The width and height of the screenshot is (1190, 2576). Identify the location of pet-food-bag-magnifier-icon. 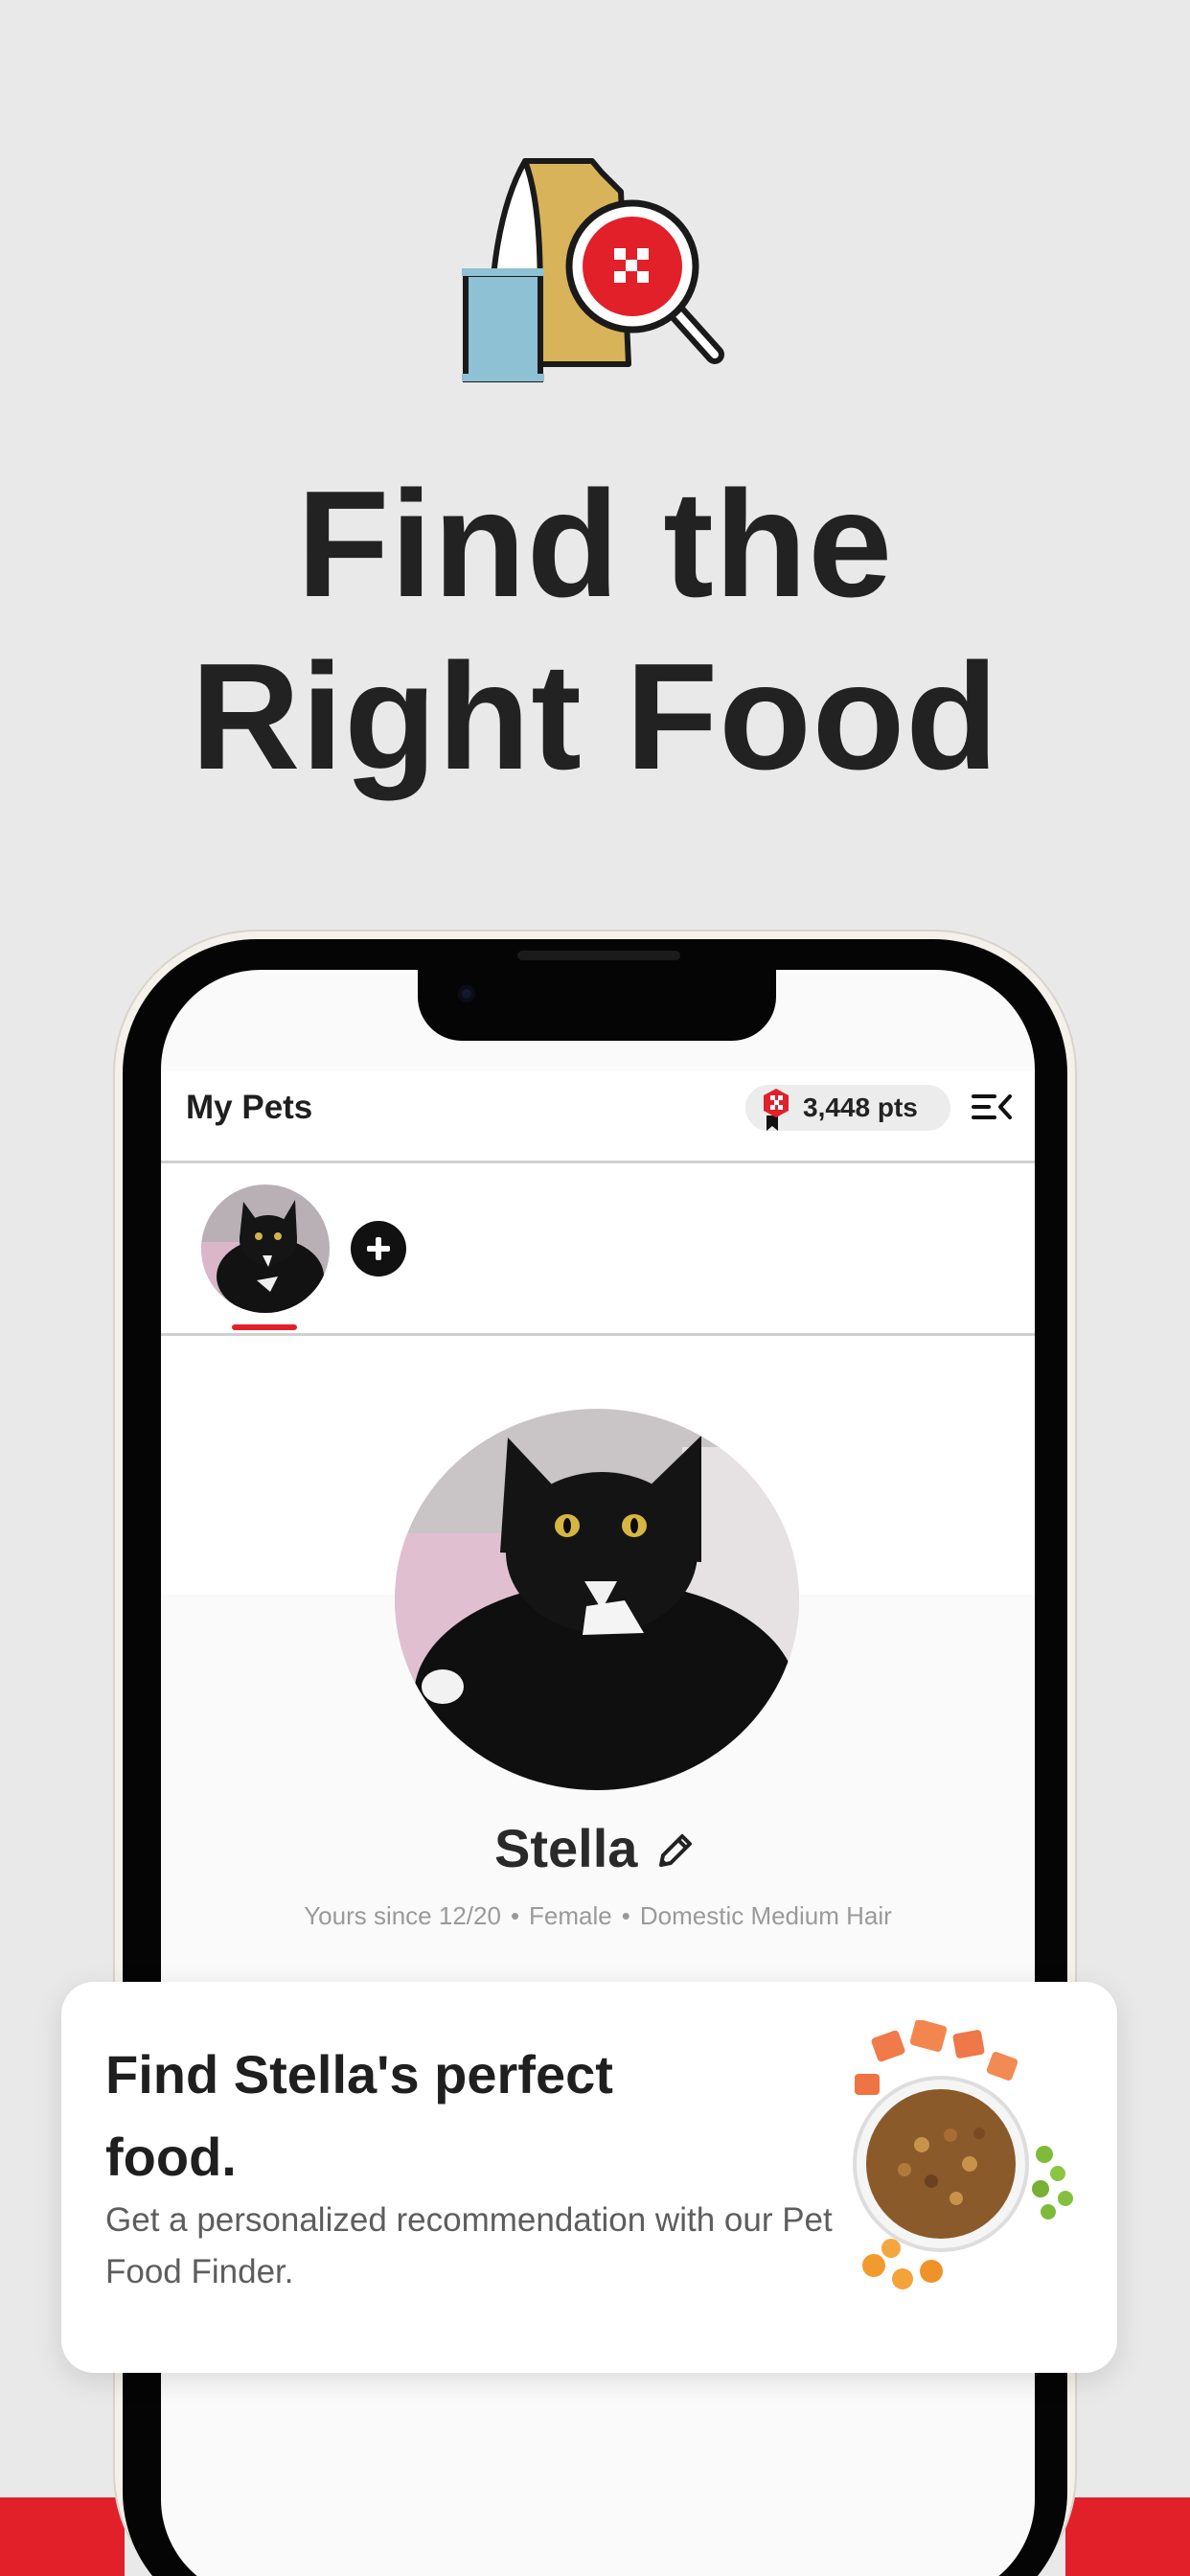
(593, 270).